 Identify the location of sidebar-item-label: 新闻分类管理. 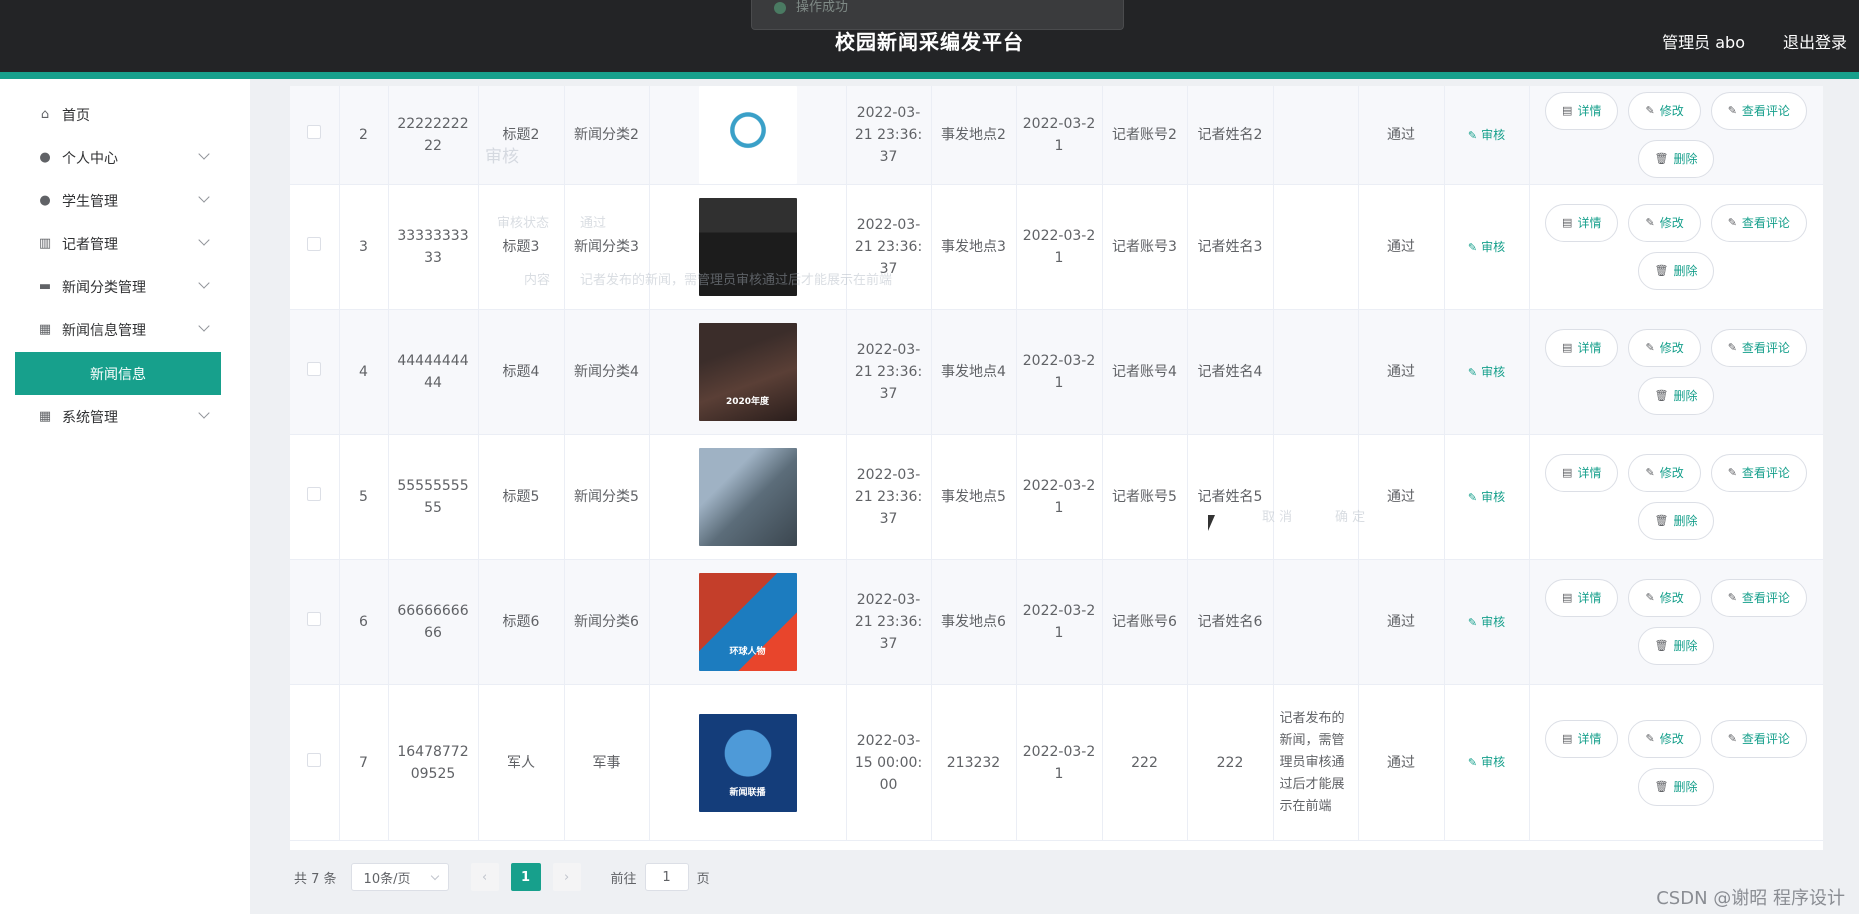
(104, 287).